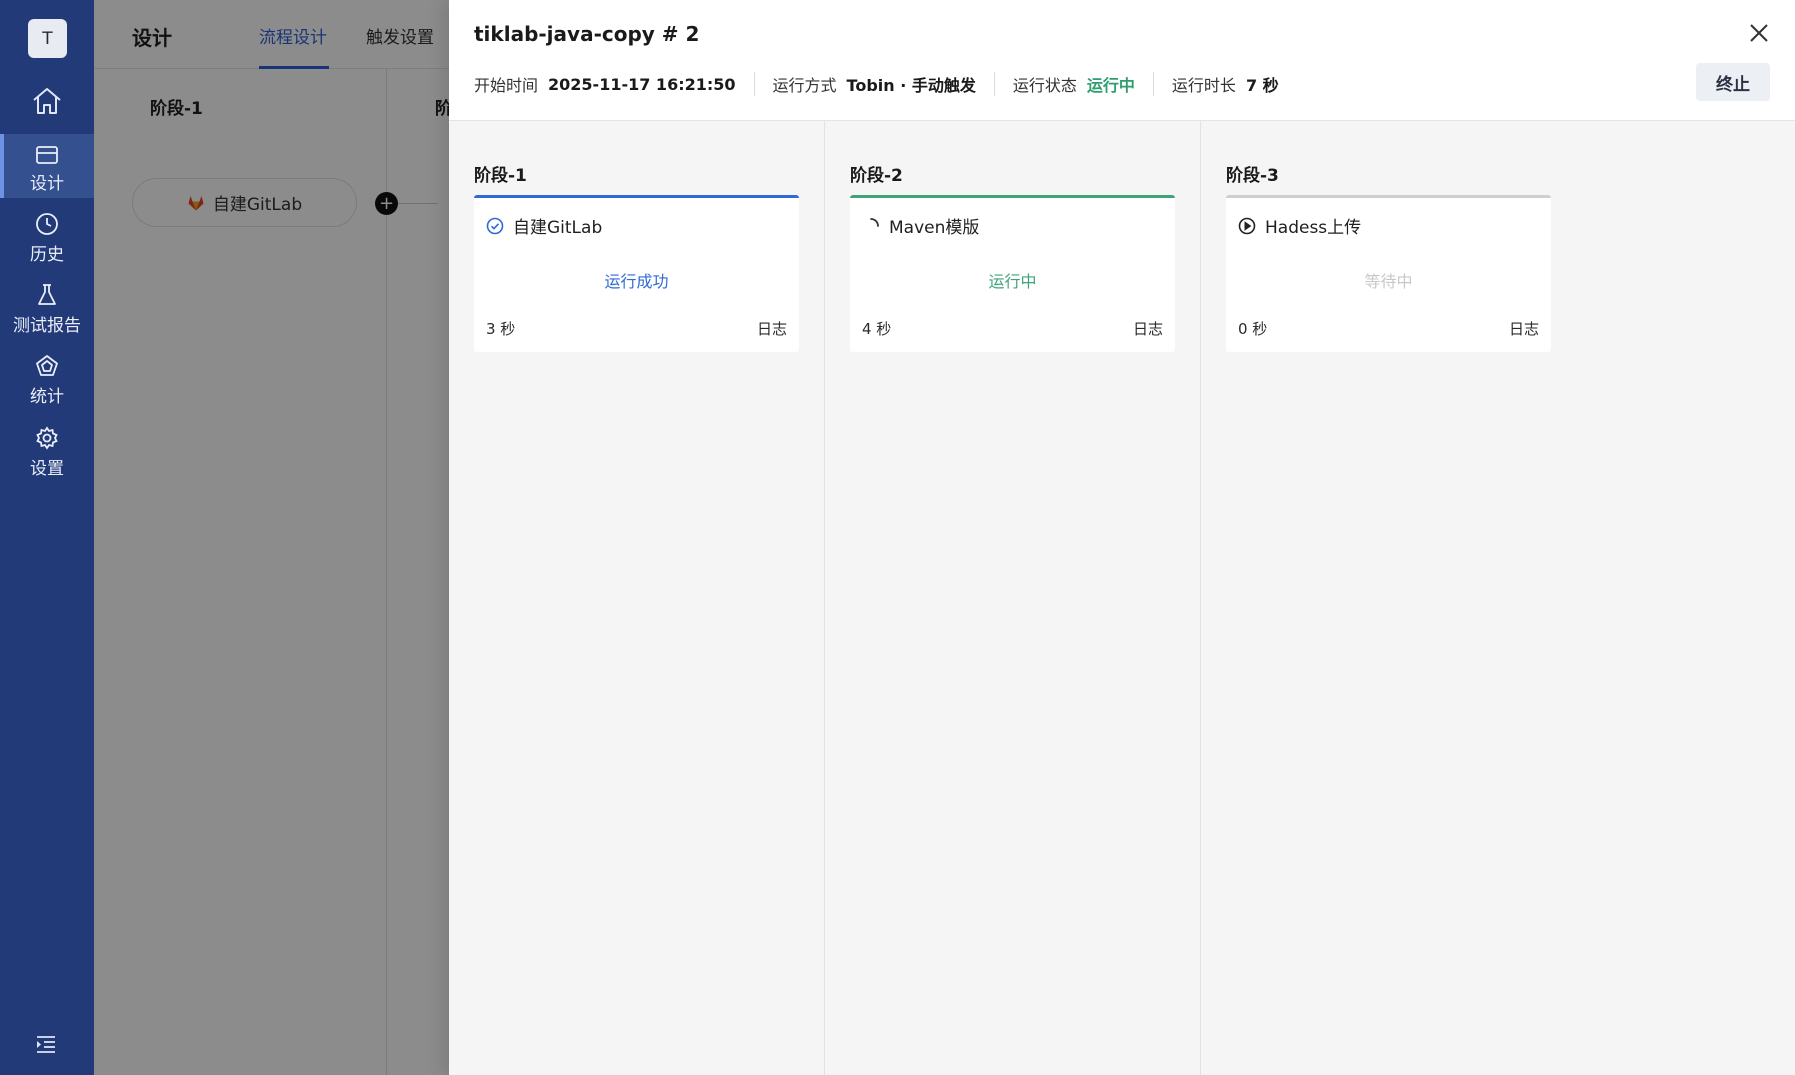  Describe the element at coordinates (47, 183) in the screenshot. I see `sidebar-item-label: 设计` at that location.